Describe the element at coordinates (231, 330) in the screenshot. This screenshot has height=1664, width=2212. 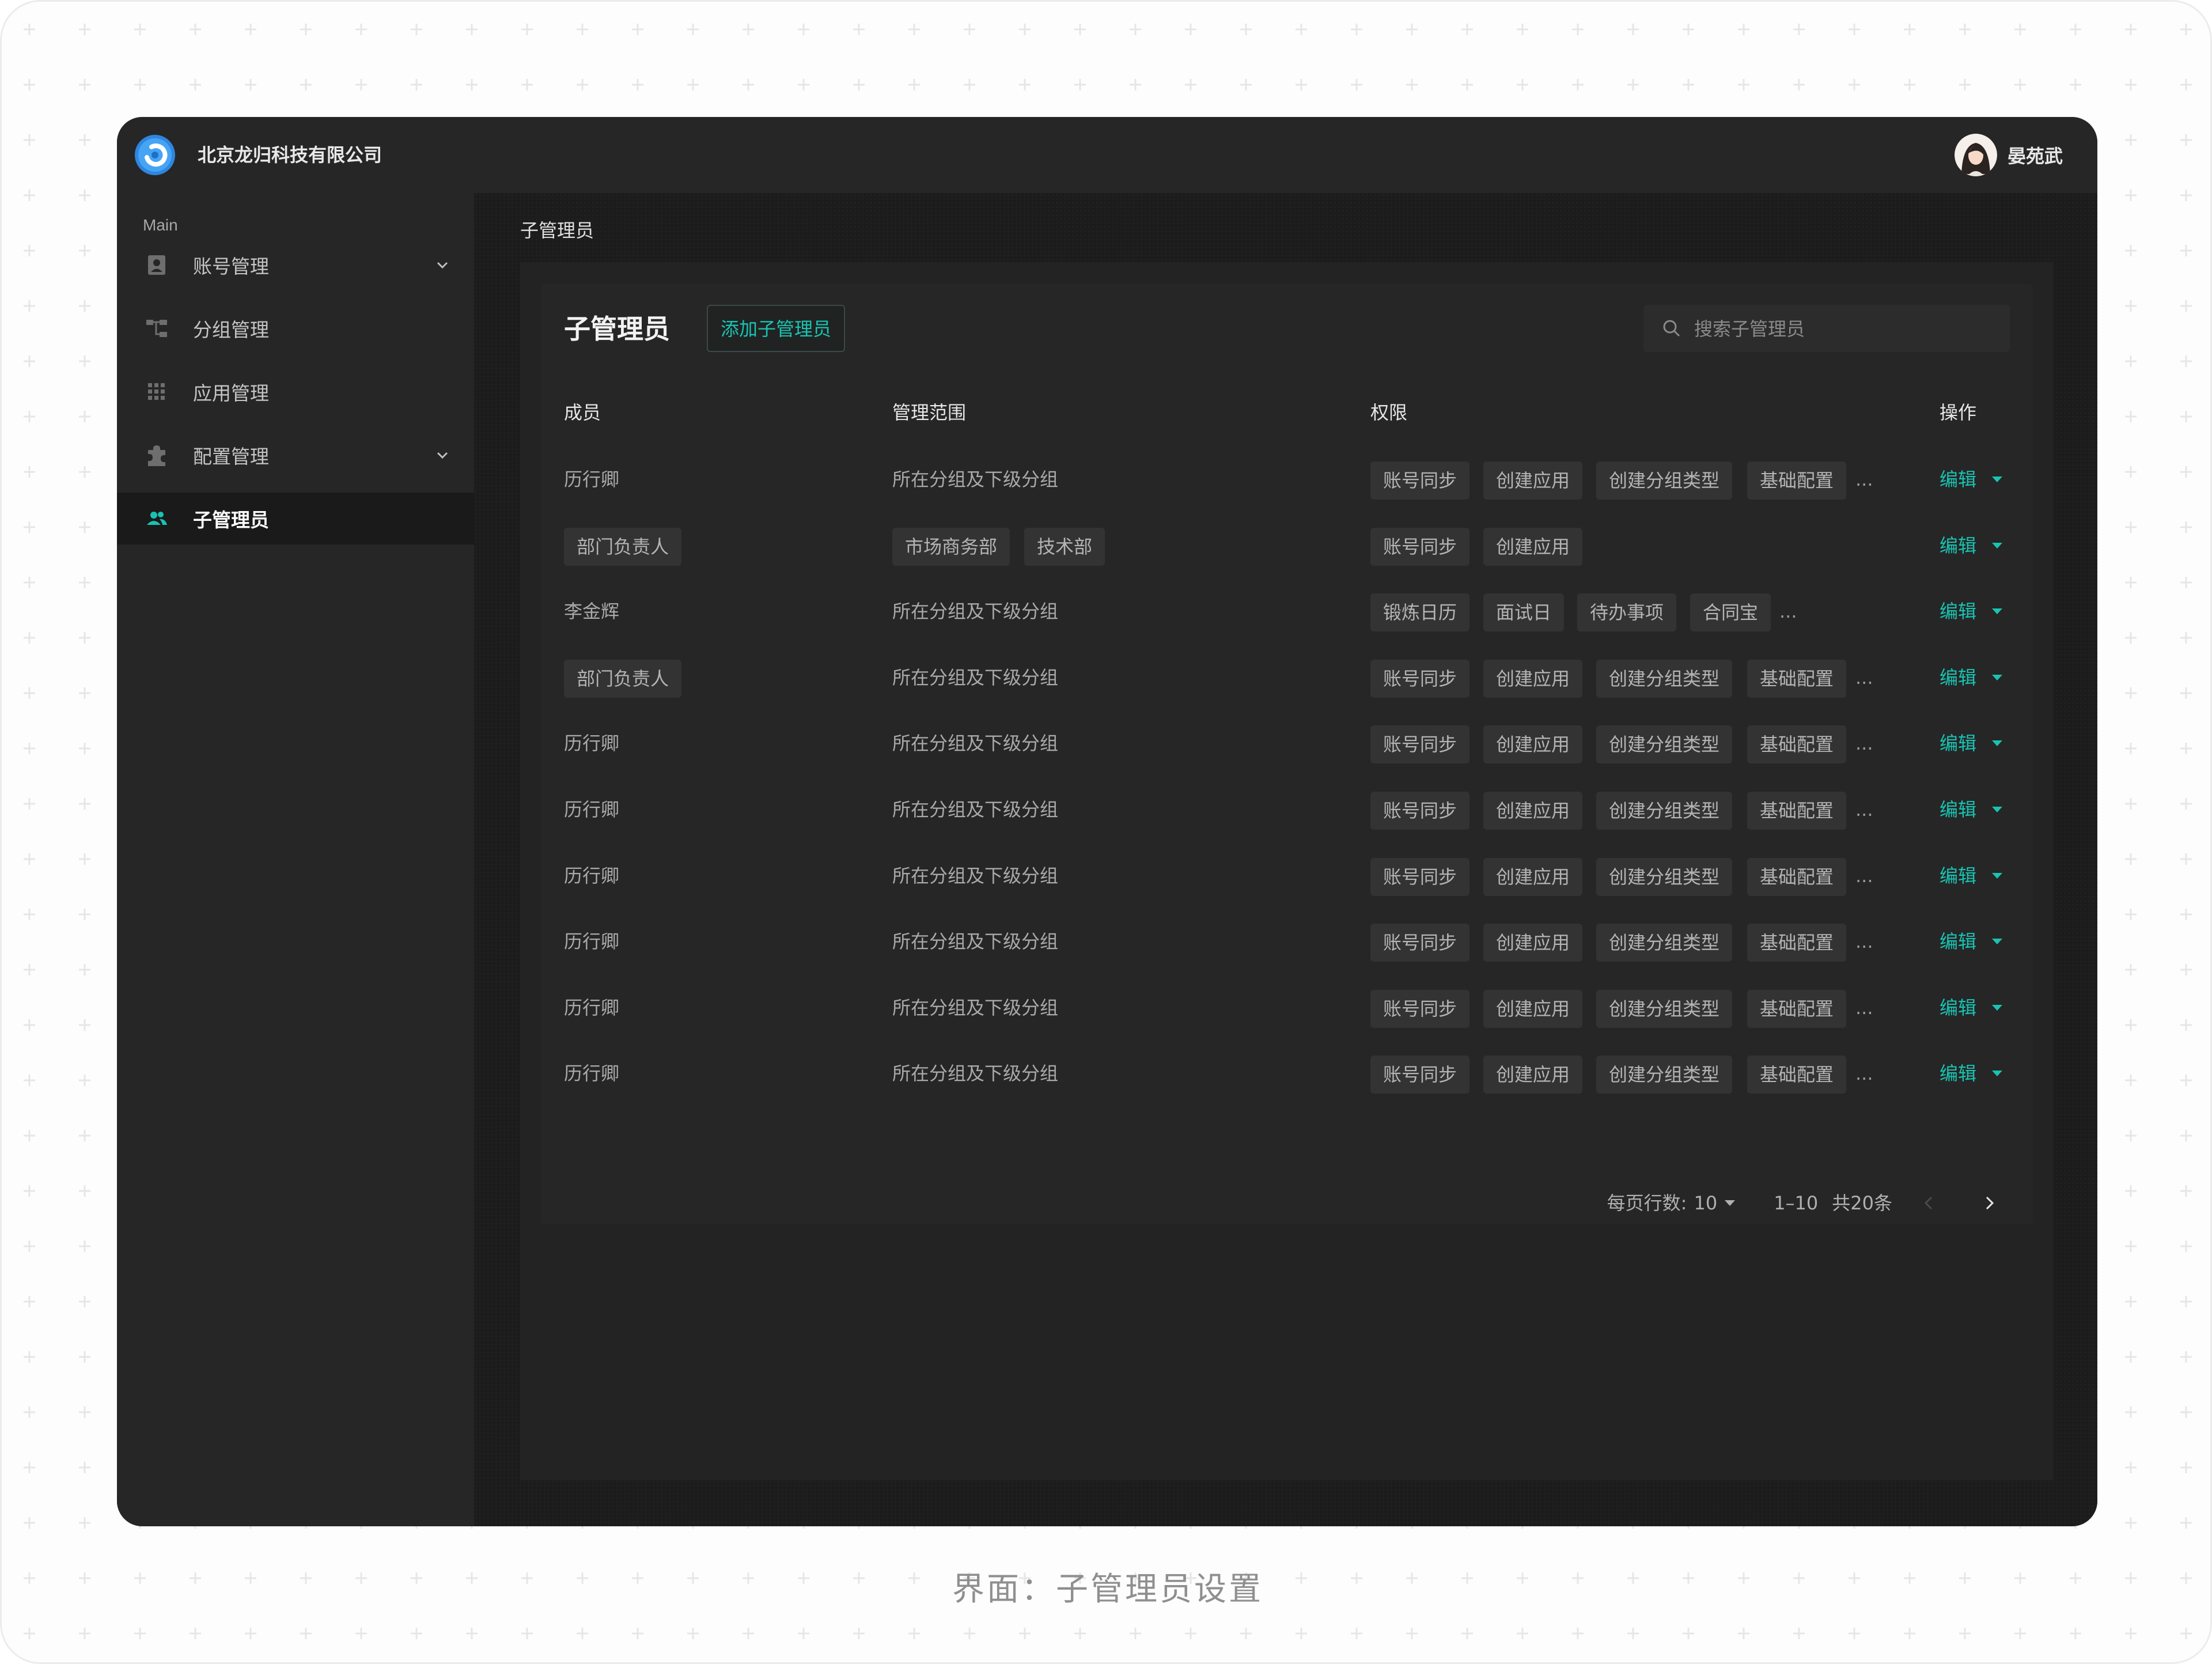
I see `sidebar-item-label: 分组管理` at that location.